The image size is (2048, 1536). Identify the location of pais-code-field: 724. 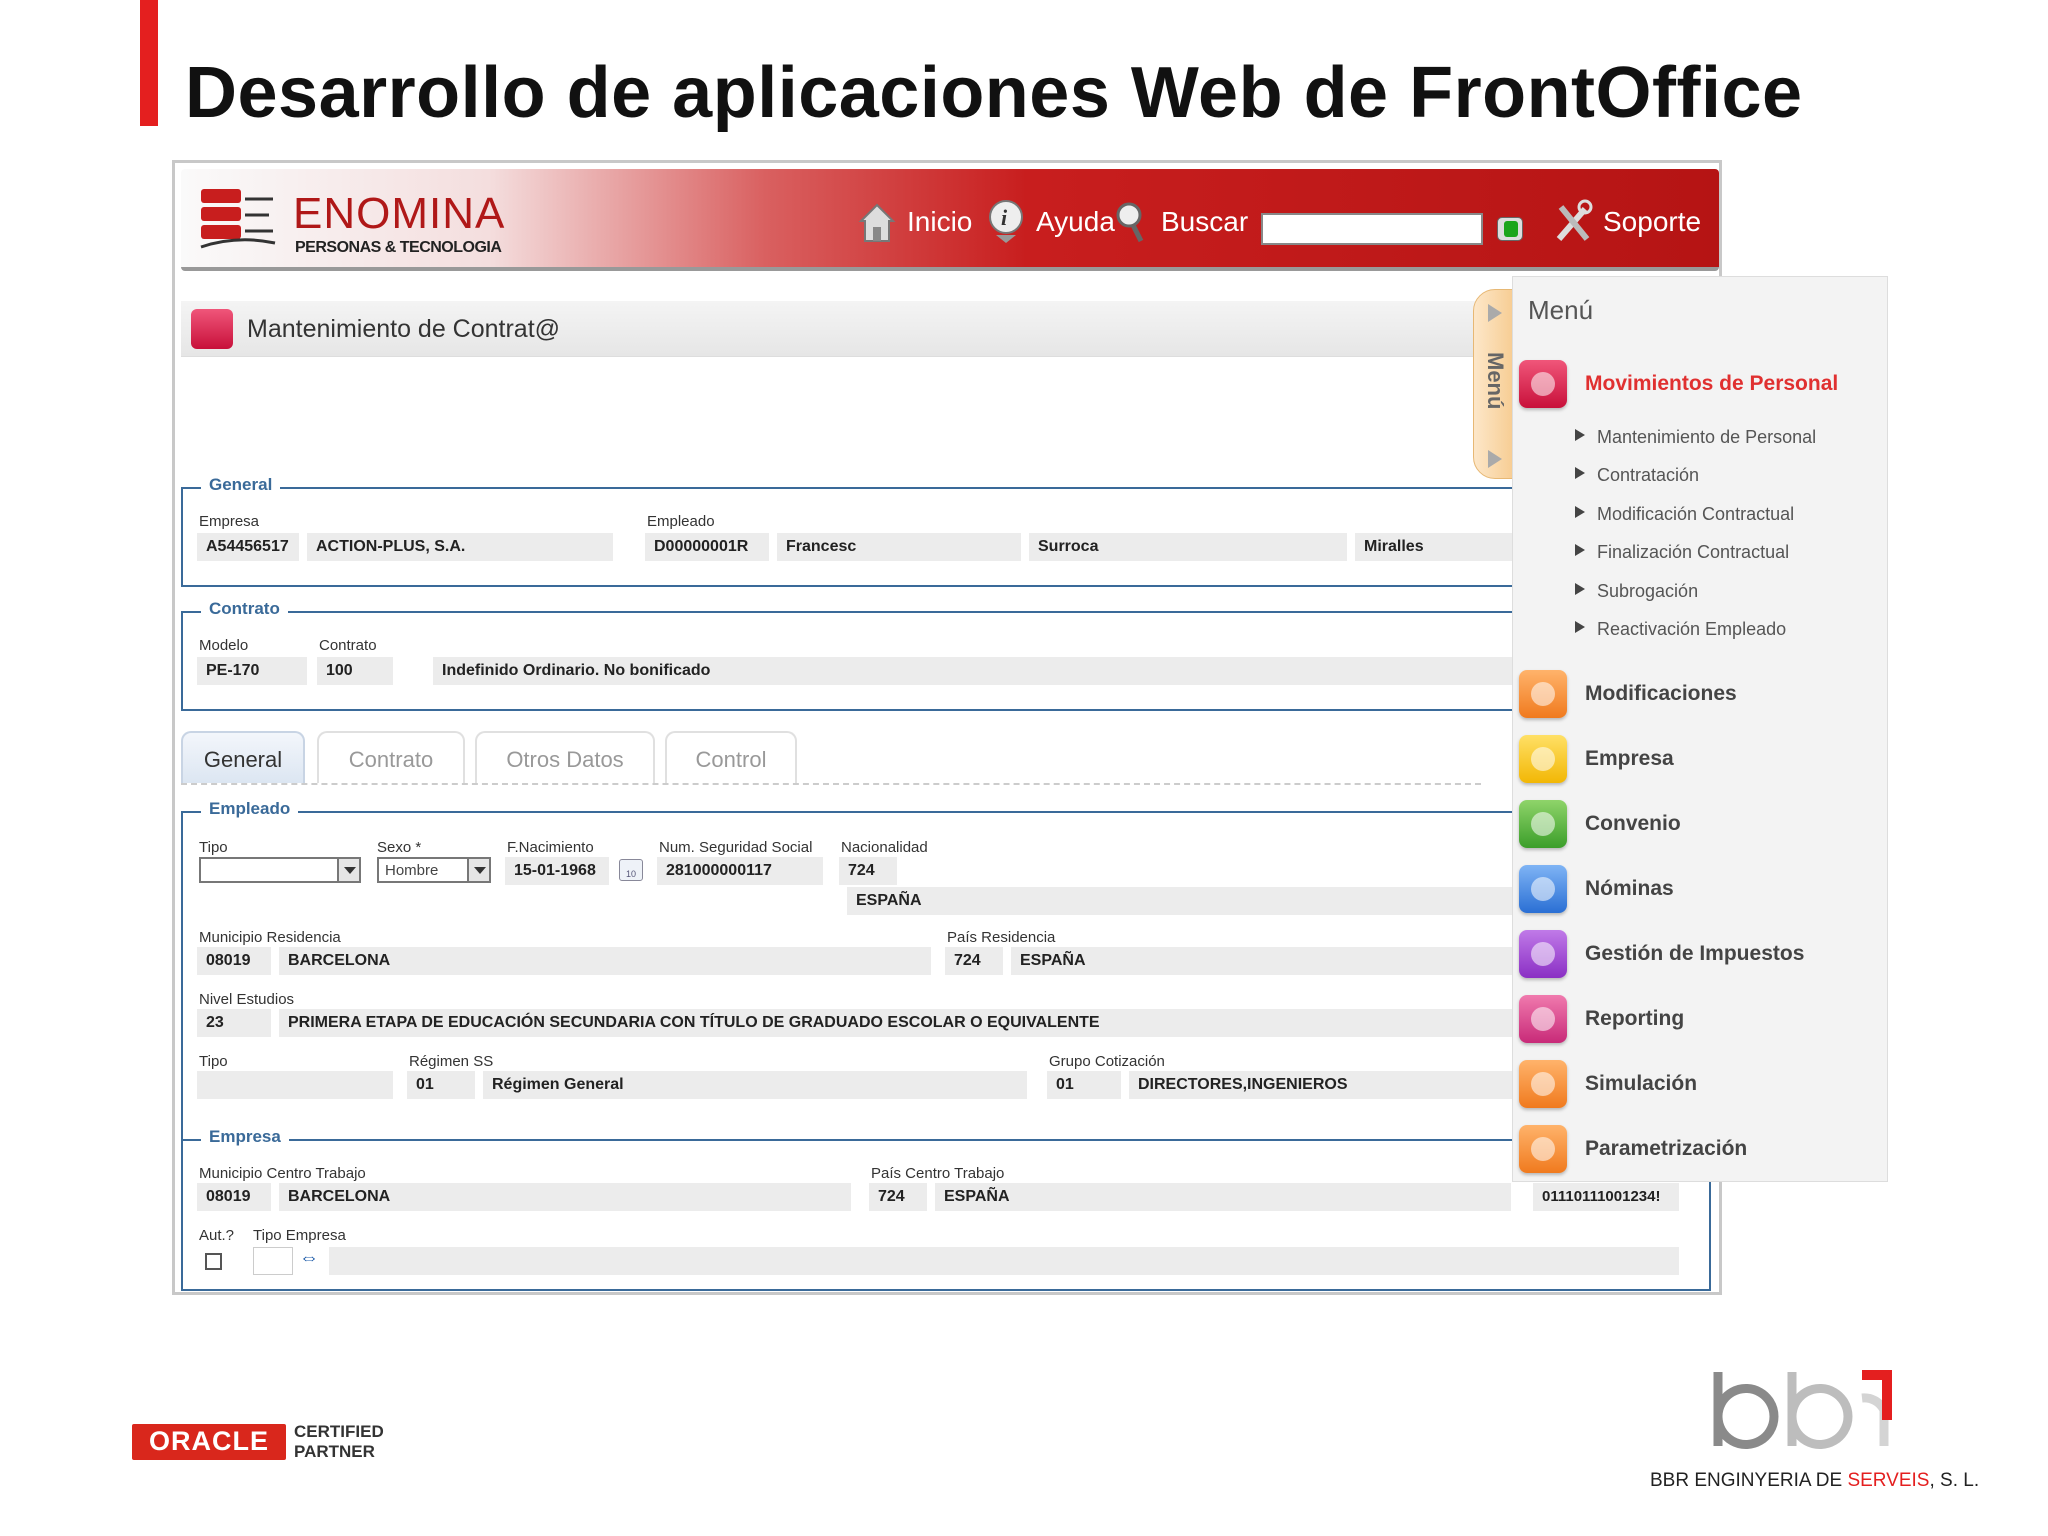
(974, 961).